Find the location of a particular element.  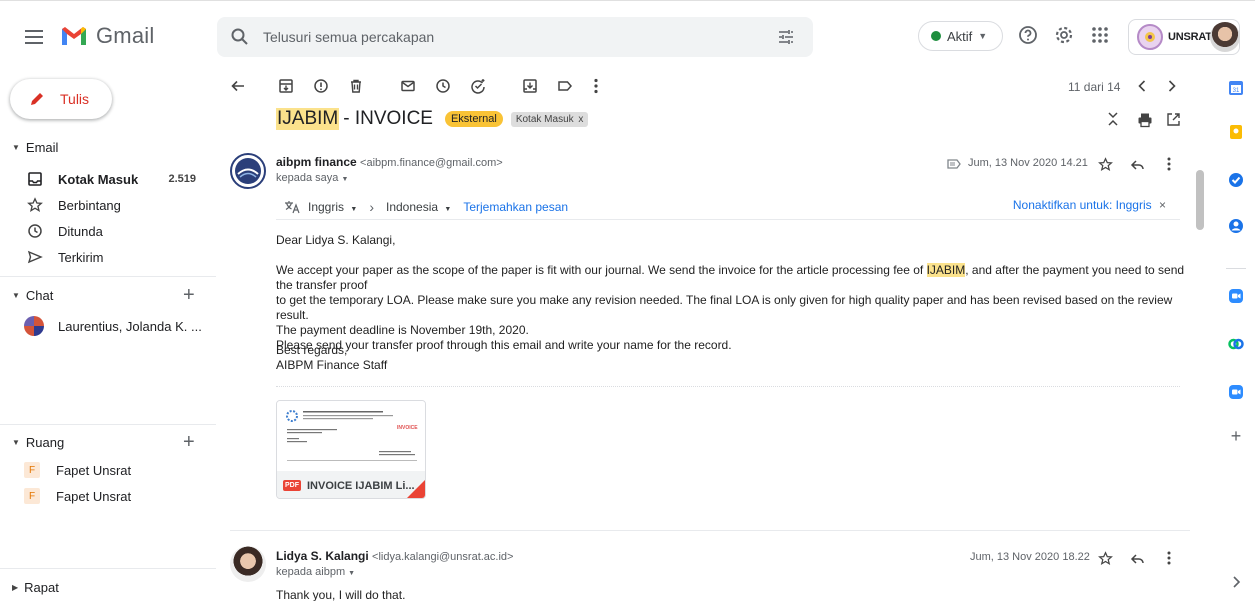

sidebar-item-label: Kotak Masuk is located at coordinates (98, 179).